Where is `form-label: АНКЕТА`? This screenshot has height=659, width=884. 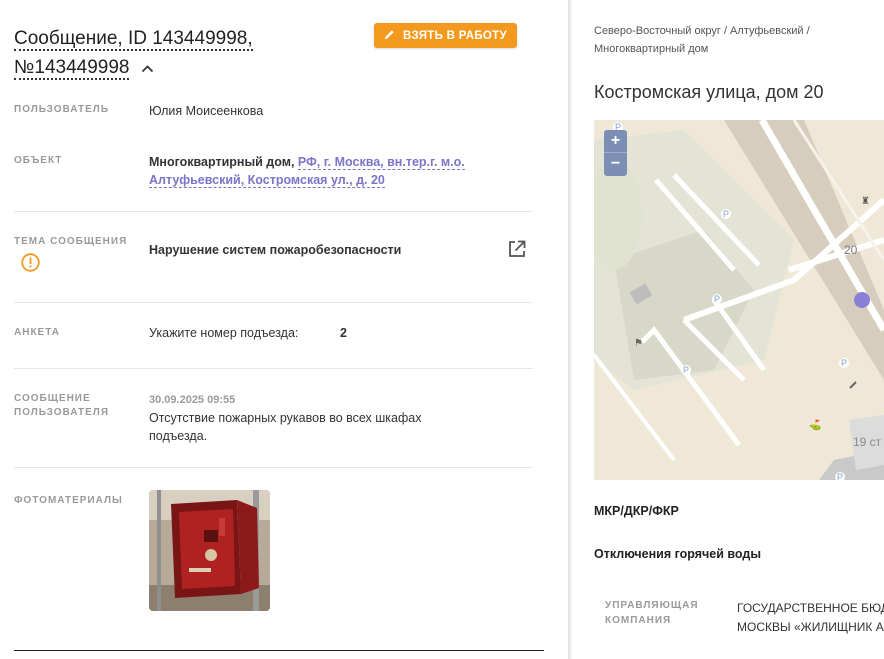 form-label: АНКЕТА is located at coordinates (37, 332).